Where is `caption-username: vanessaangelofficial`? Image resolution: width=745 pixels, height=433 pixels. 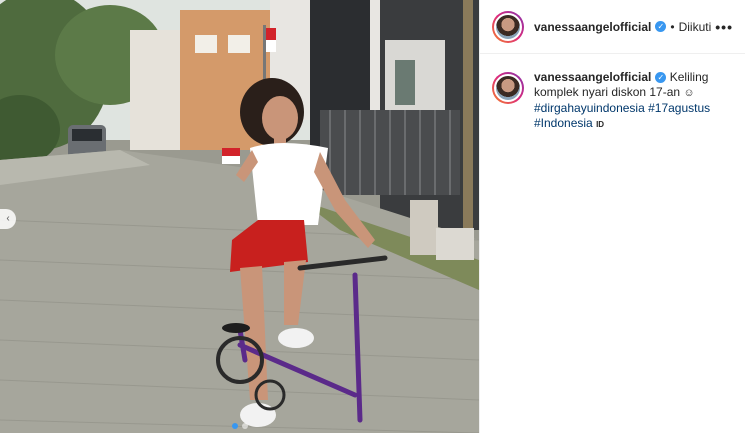 caption-username: vanessaangelofficial is located at coordinates (592, 77).